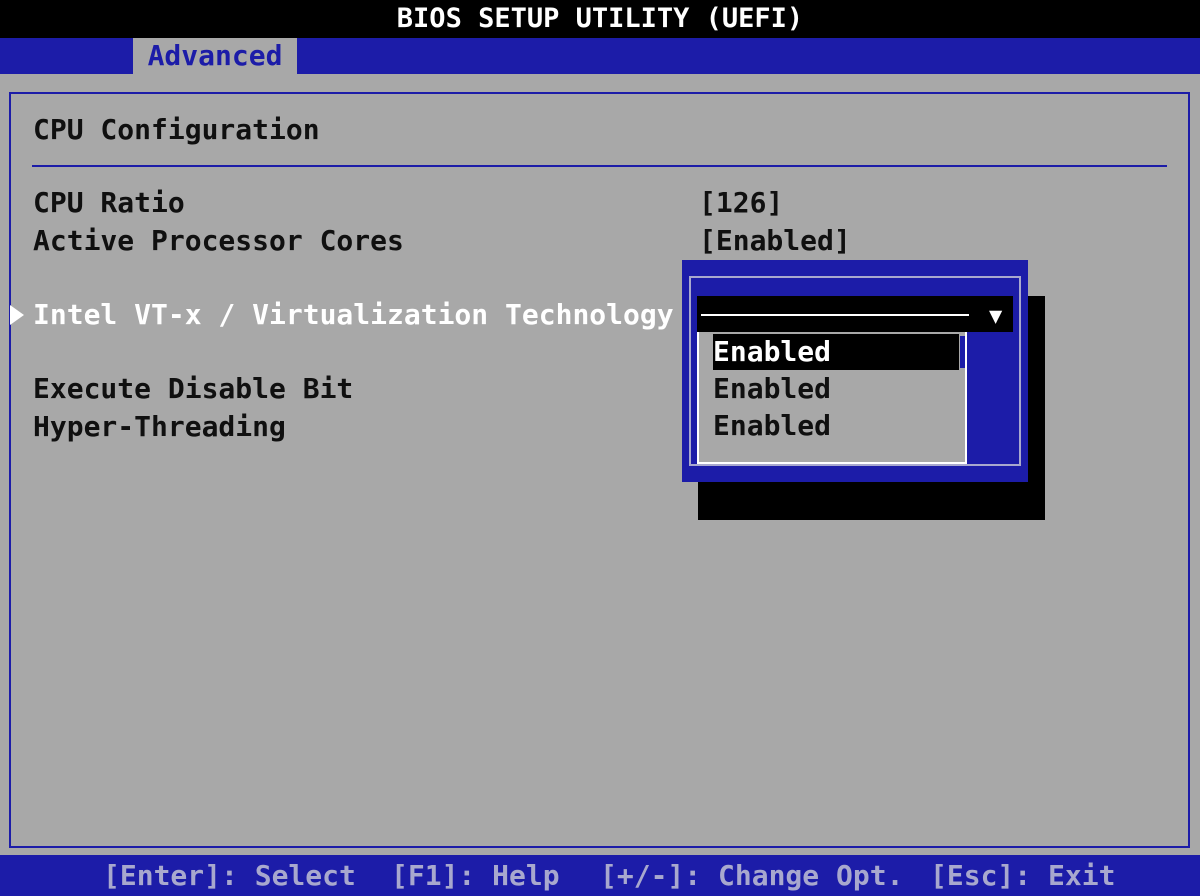  I want to click on popup-header-line, so click(835, 315).